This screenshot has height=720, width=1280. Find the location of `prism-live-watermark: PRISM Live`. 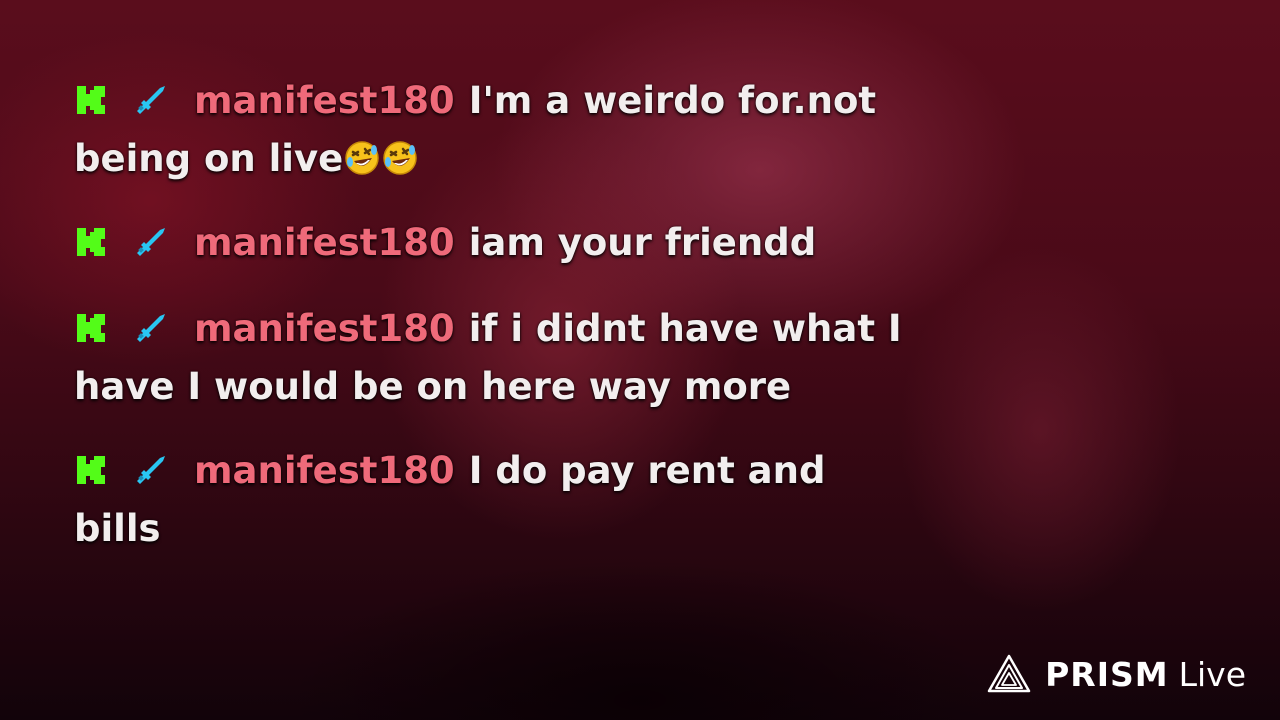

prism-live-watermark: PRISM Live is located at coordinates (1116, 674).